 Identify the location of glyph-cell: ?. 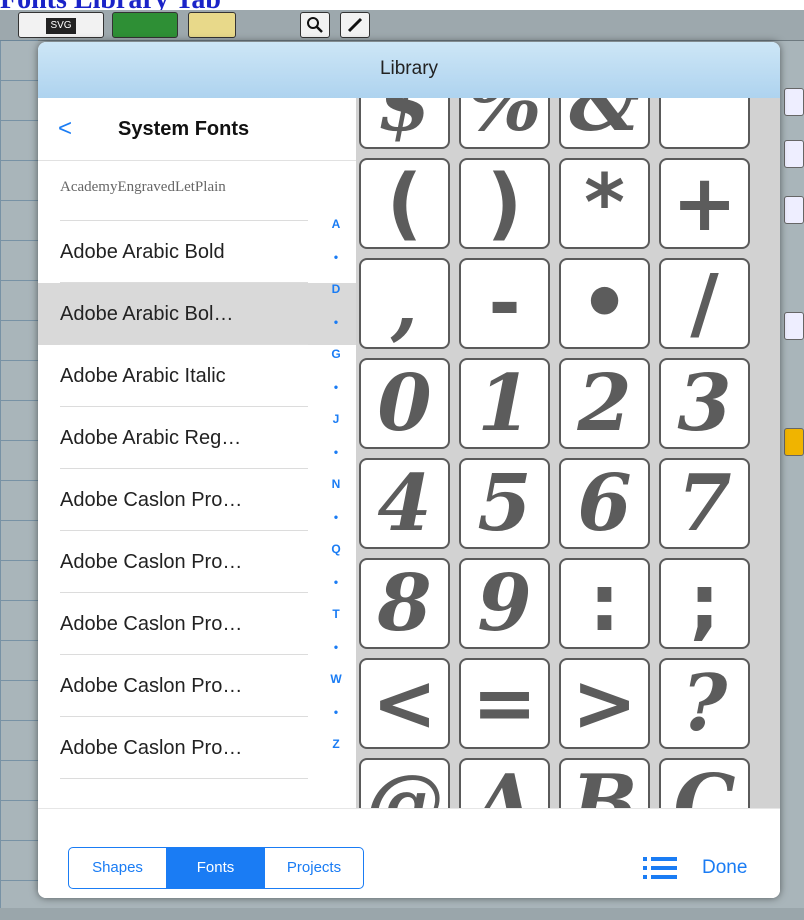
(704, 703).